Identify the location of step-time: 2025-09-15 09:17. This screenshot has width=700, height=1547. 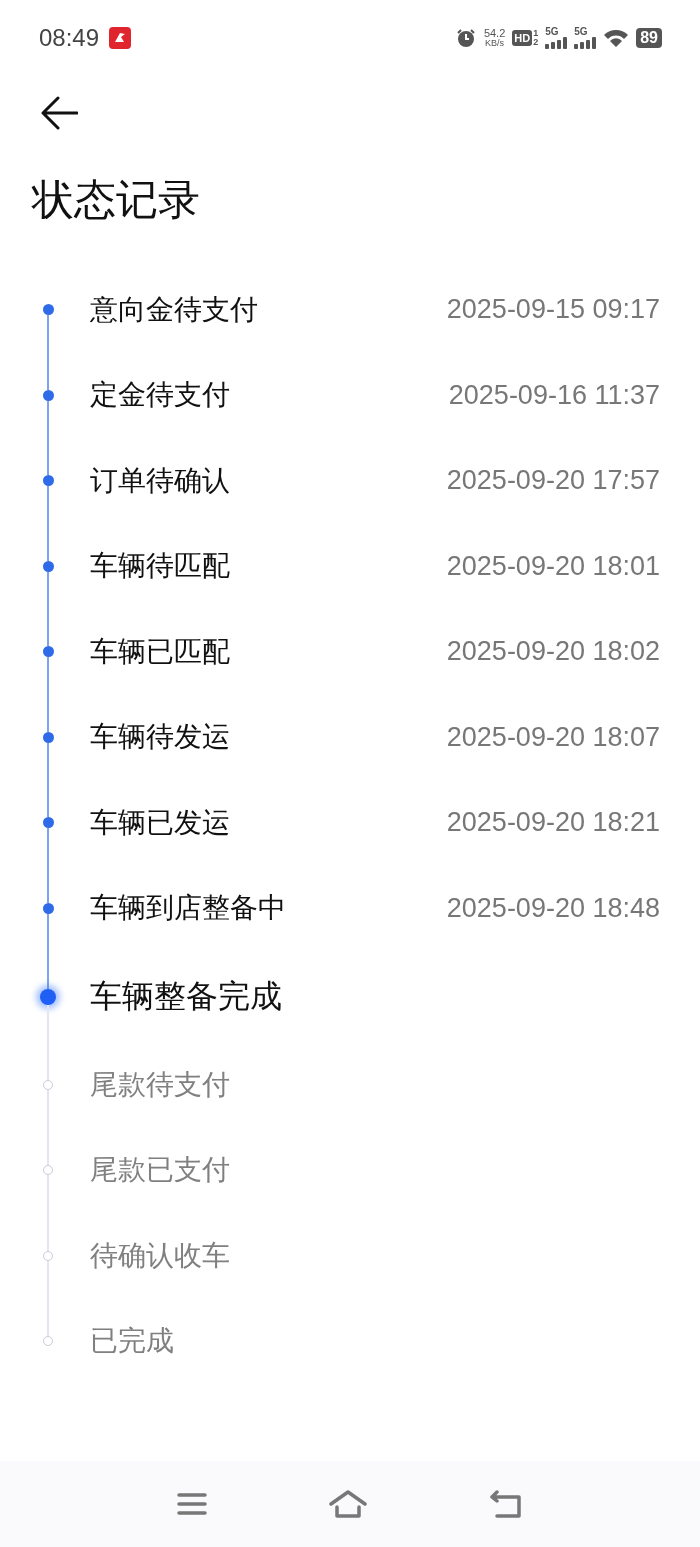
(553, 310).